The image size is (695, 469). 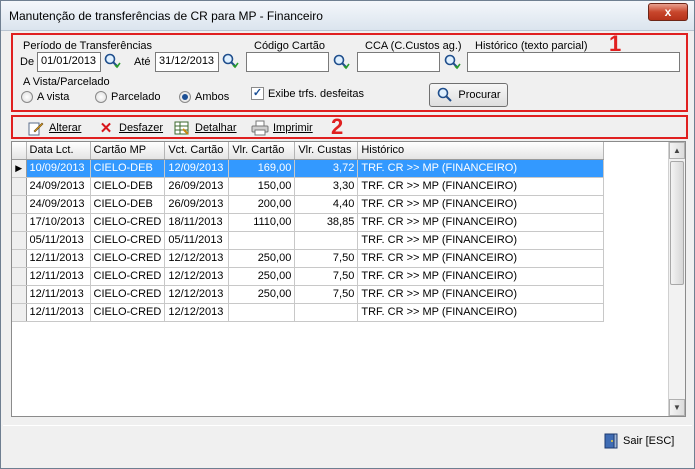 I want to click on codigo-cartao-search-icon, so click(x=341, y=62).